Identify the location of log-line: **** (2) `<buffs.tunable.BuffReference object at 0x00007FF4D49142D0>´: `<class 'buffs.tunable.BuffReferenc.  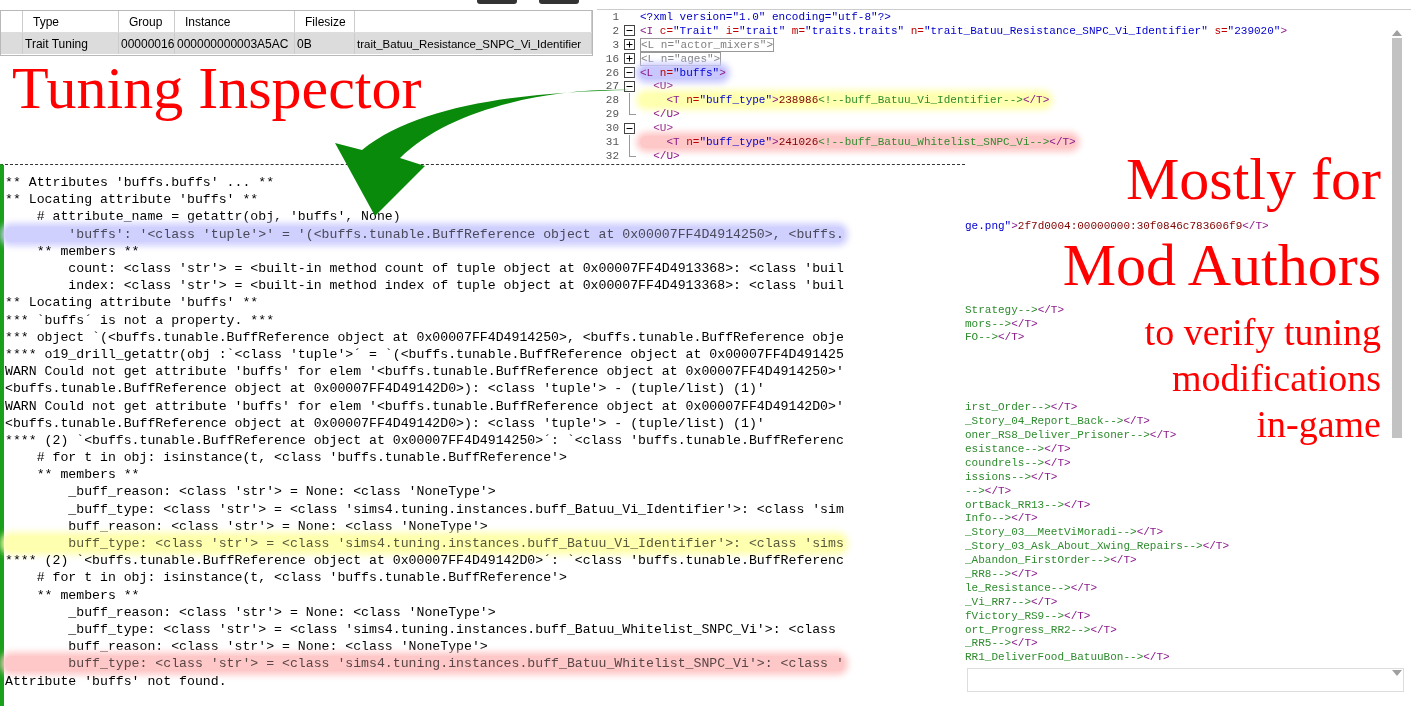
(424, 561).